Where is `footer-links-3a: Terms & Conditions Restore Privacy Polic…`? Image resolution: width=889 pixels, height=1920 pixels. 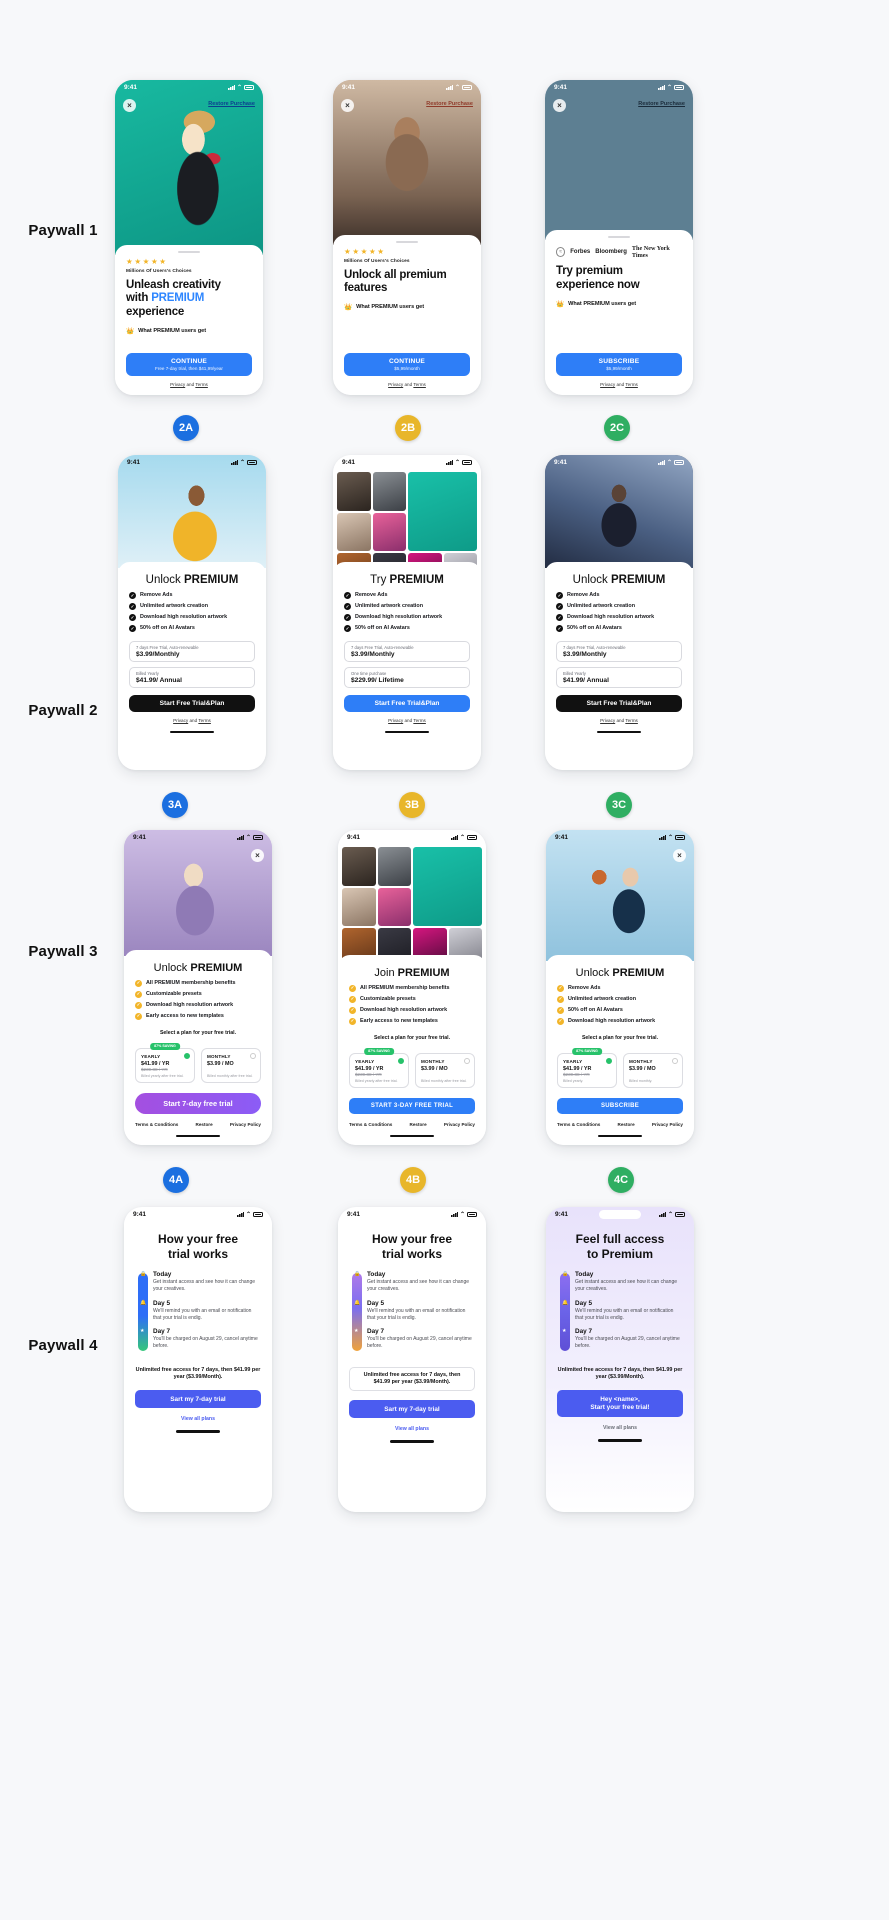 footer-links-3a: Terms & Conditions Restore Privacy Polic… is located at coordinates (198, 1124).